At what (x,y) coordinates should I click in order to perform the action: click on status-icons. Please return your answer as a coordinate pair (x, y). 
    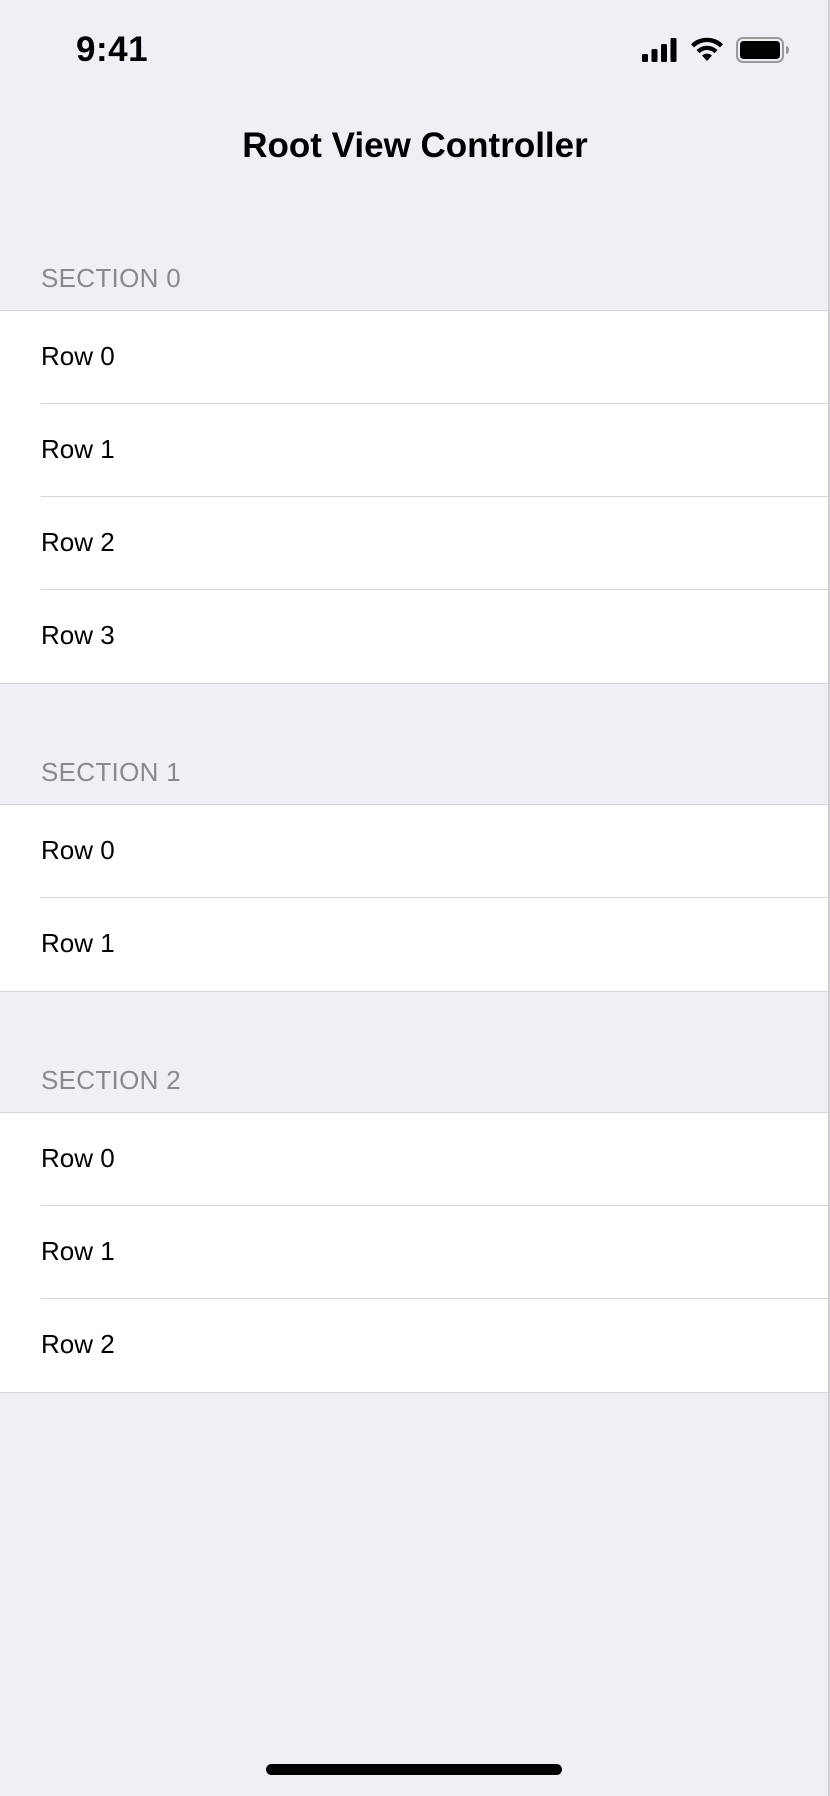
    Looking at the image, I should click on (716, 52).